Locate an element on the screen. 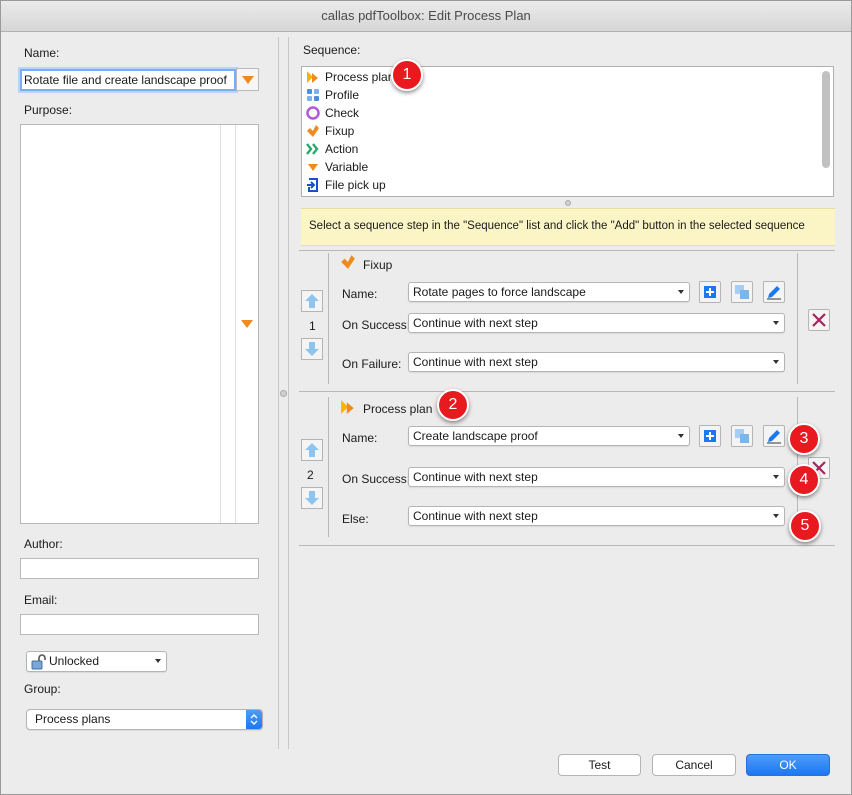 This screenshot has height=795, width=852. else-value: Continue with next step is located at coordinates (475, 516).